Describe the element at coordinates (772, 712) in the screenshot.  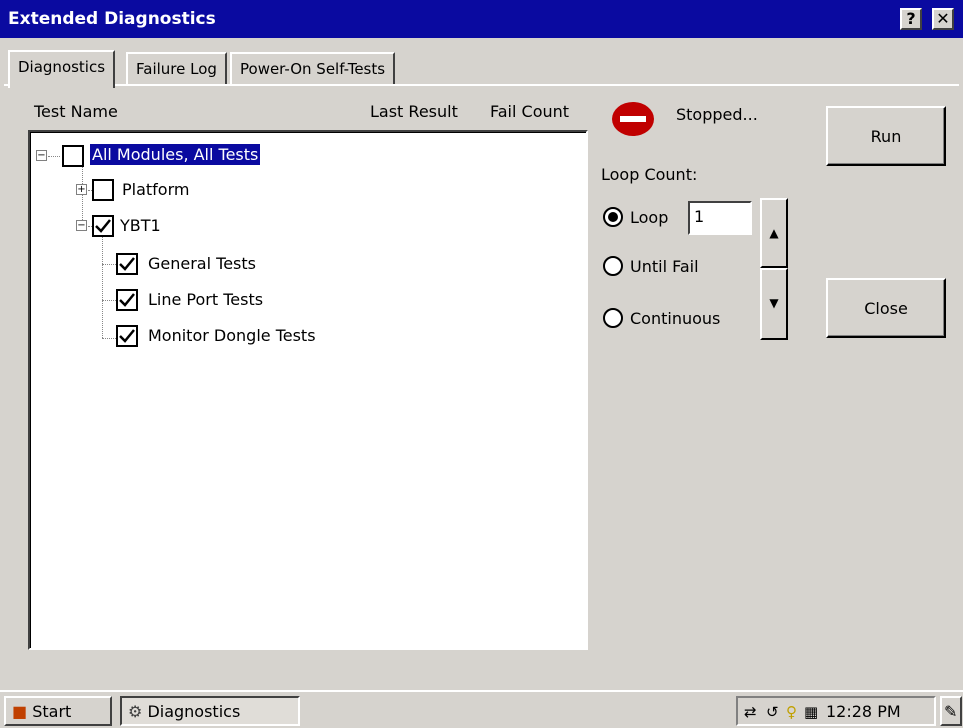
I see `connection-icon: ↺` at that location.